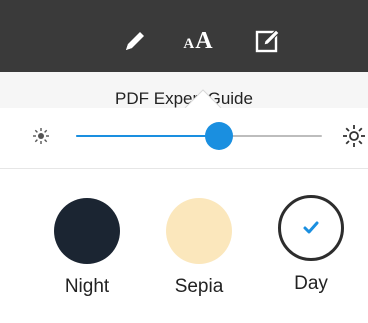 Image resolution: width=368 pixels, height=323 pixels. What do you see at coordinates (87, 286) in the screenshot?
I see `theme-night-label: Night` at bounding box center [87, 286].